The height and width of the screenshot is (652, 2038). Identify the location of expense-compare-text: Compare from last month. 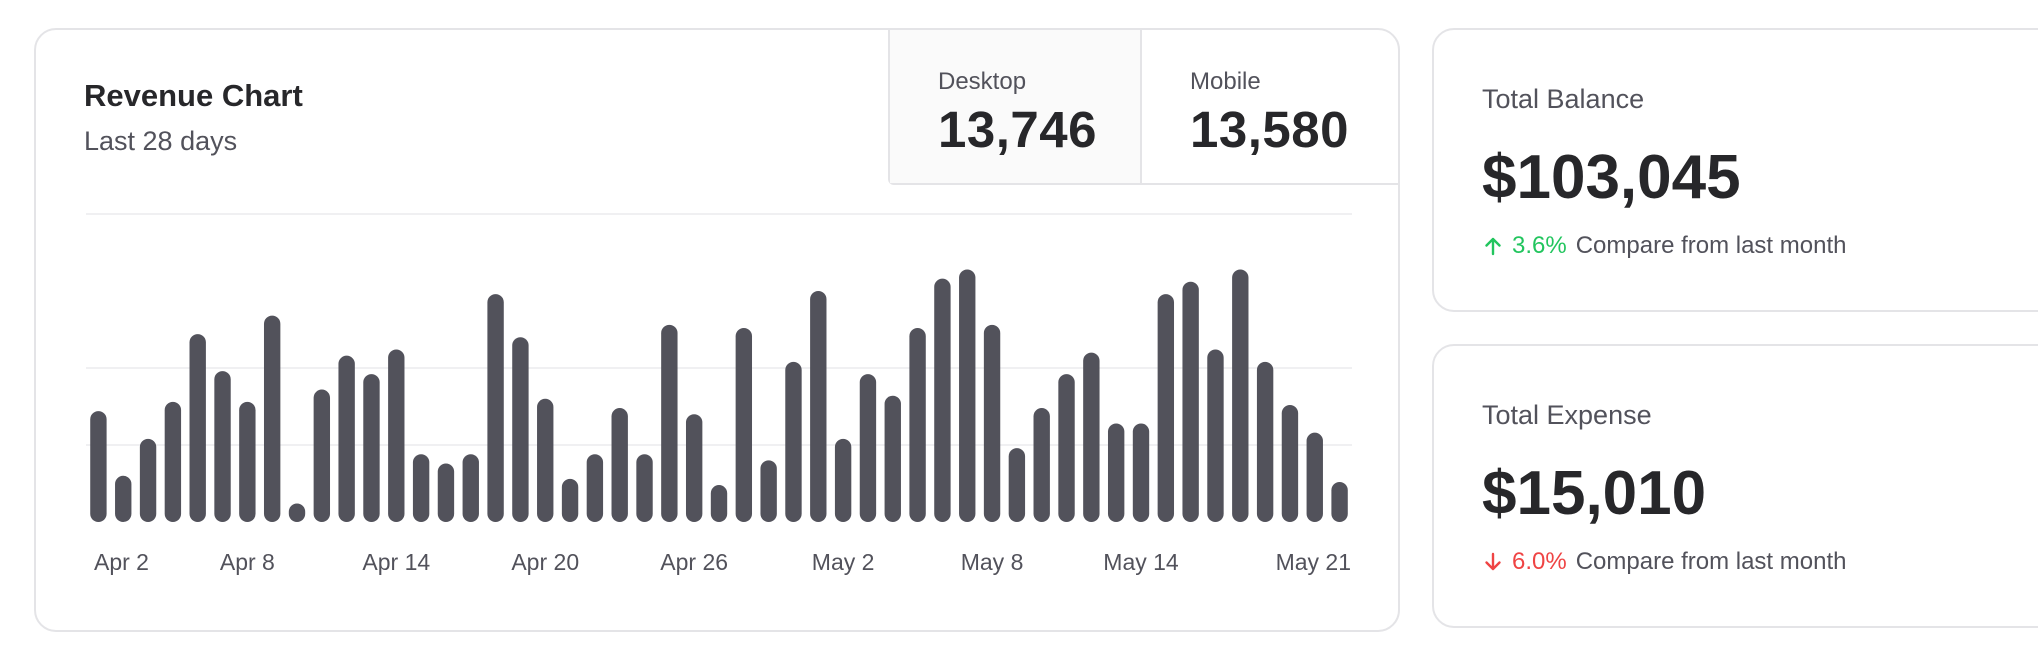
(1711, 561).